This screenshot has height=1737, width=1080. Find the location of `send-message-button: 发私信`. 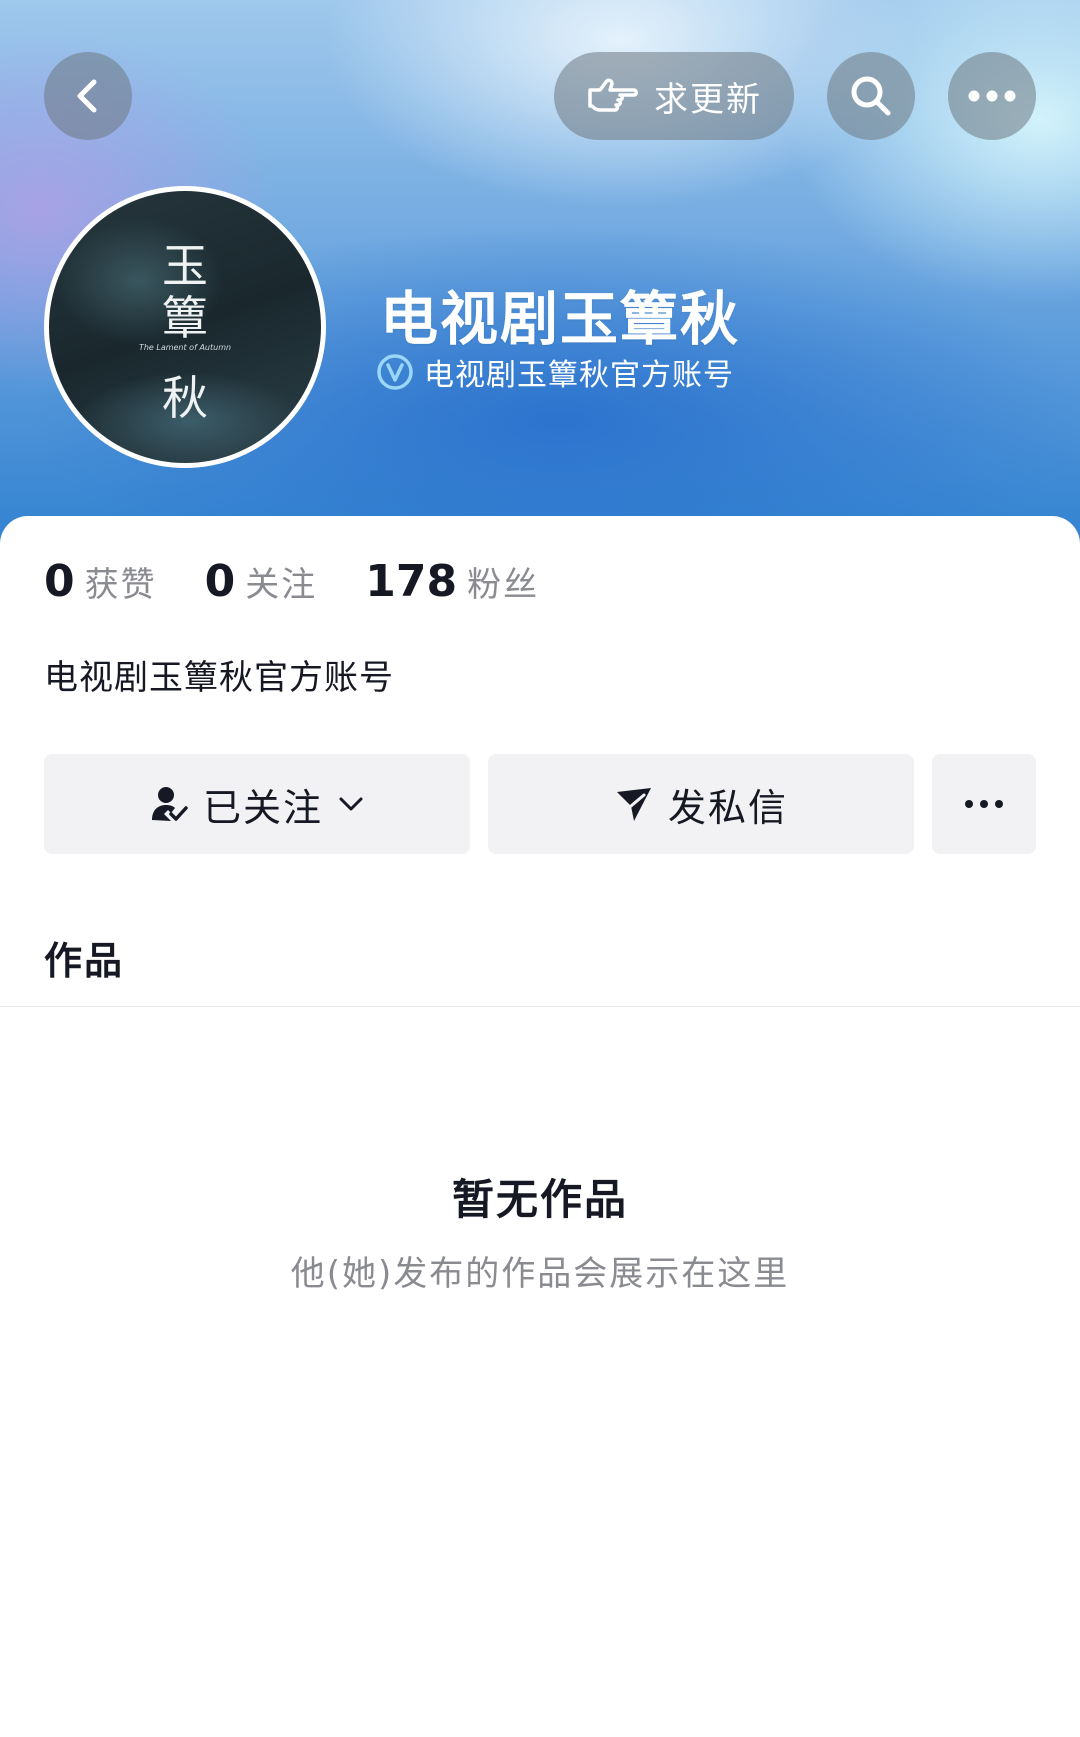

send-message-button: 发私信 is located at coordinates (701, 804).